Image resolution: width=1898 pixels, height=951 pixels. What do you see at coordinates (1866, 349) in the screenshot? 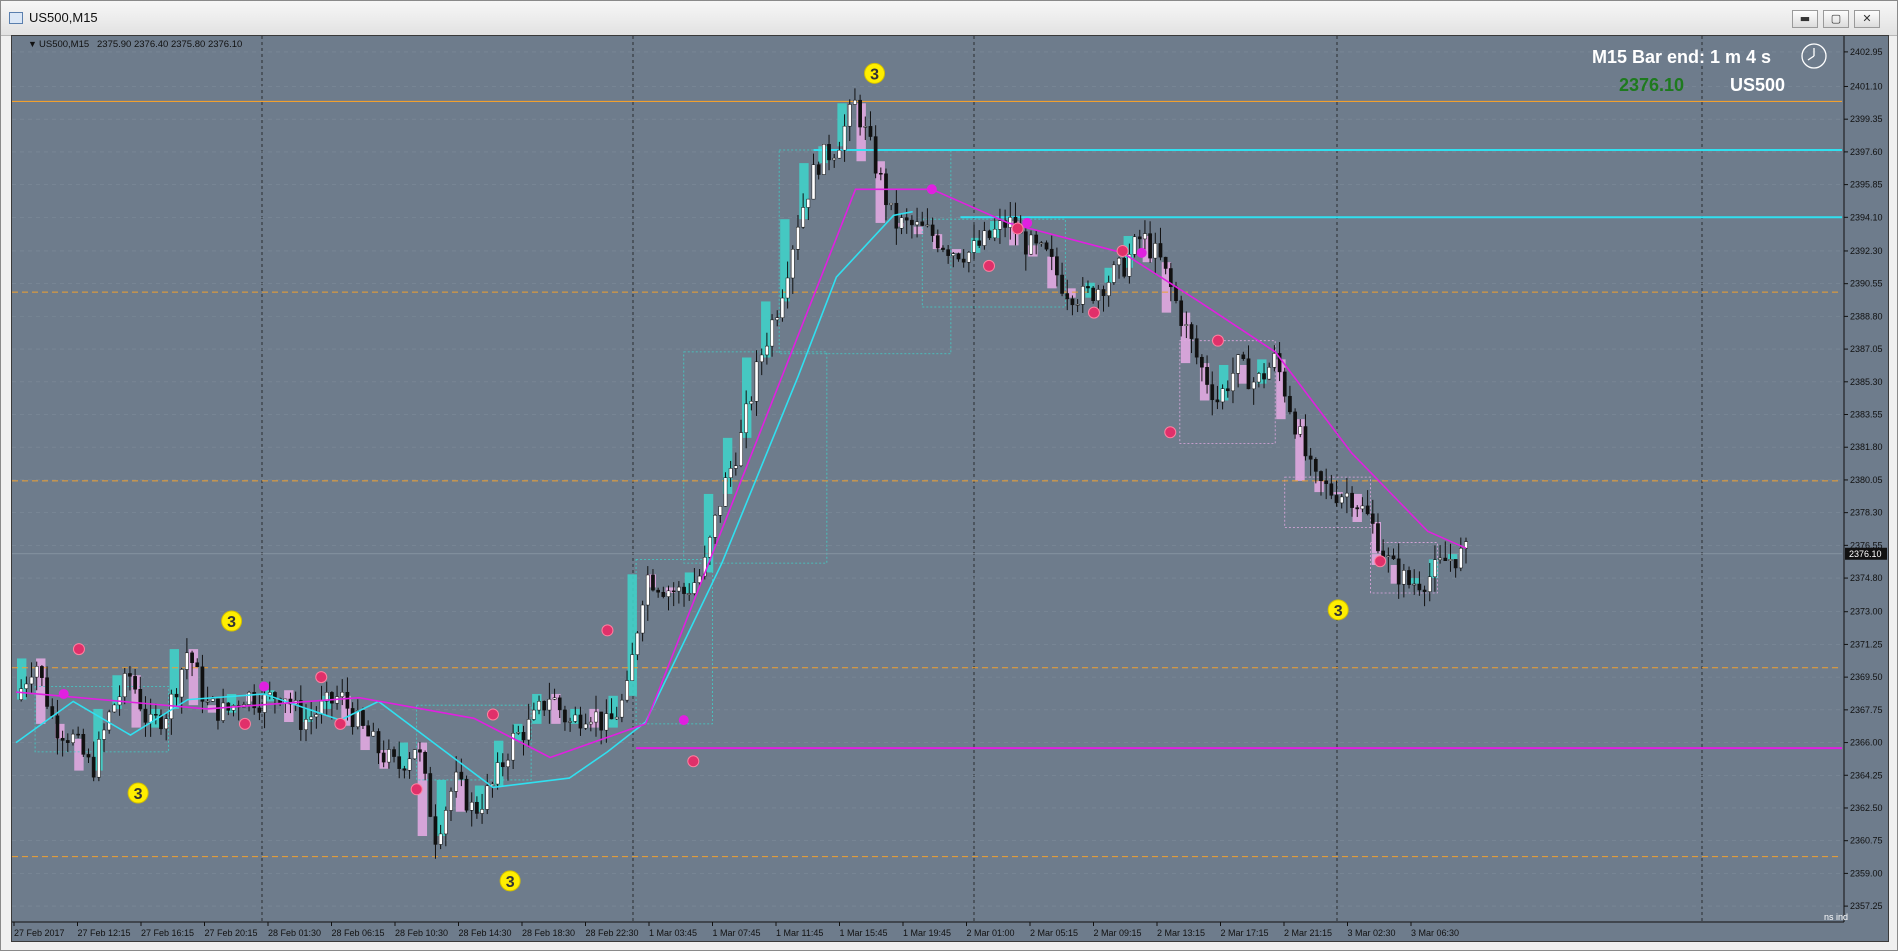
I see `price-tick-label: 2387.05` at bounding box center [1866, 349].